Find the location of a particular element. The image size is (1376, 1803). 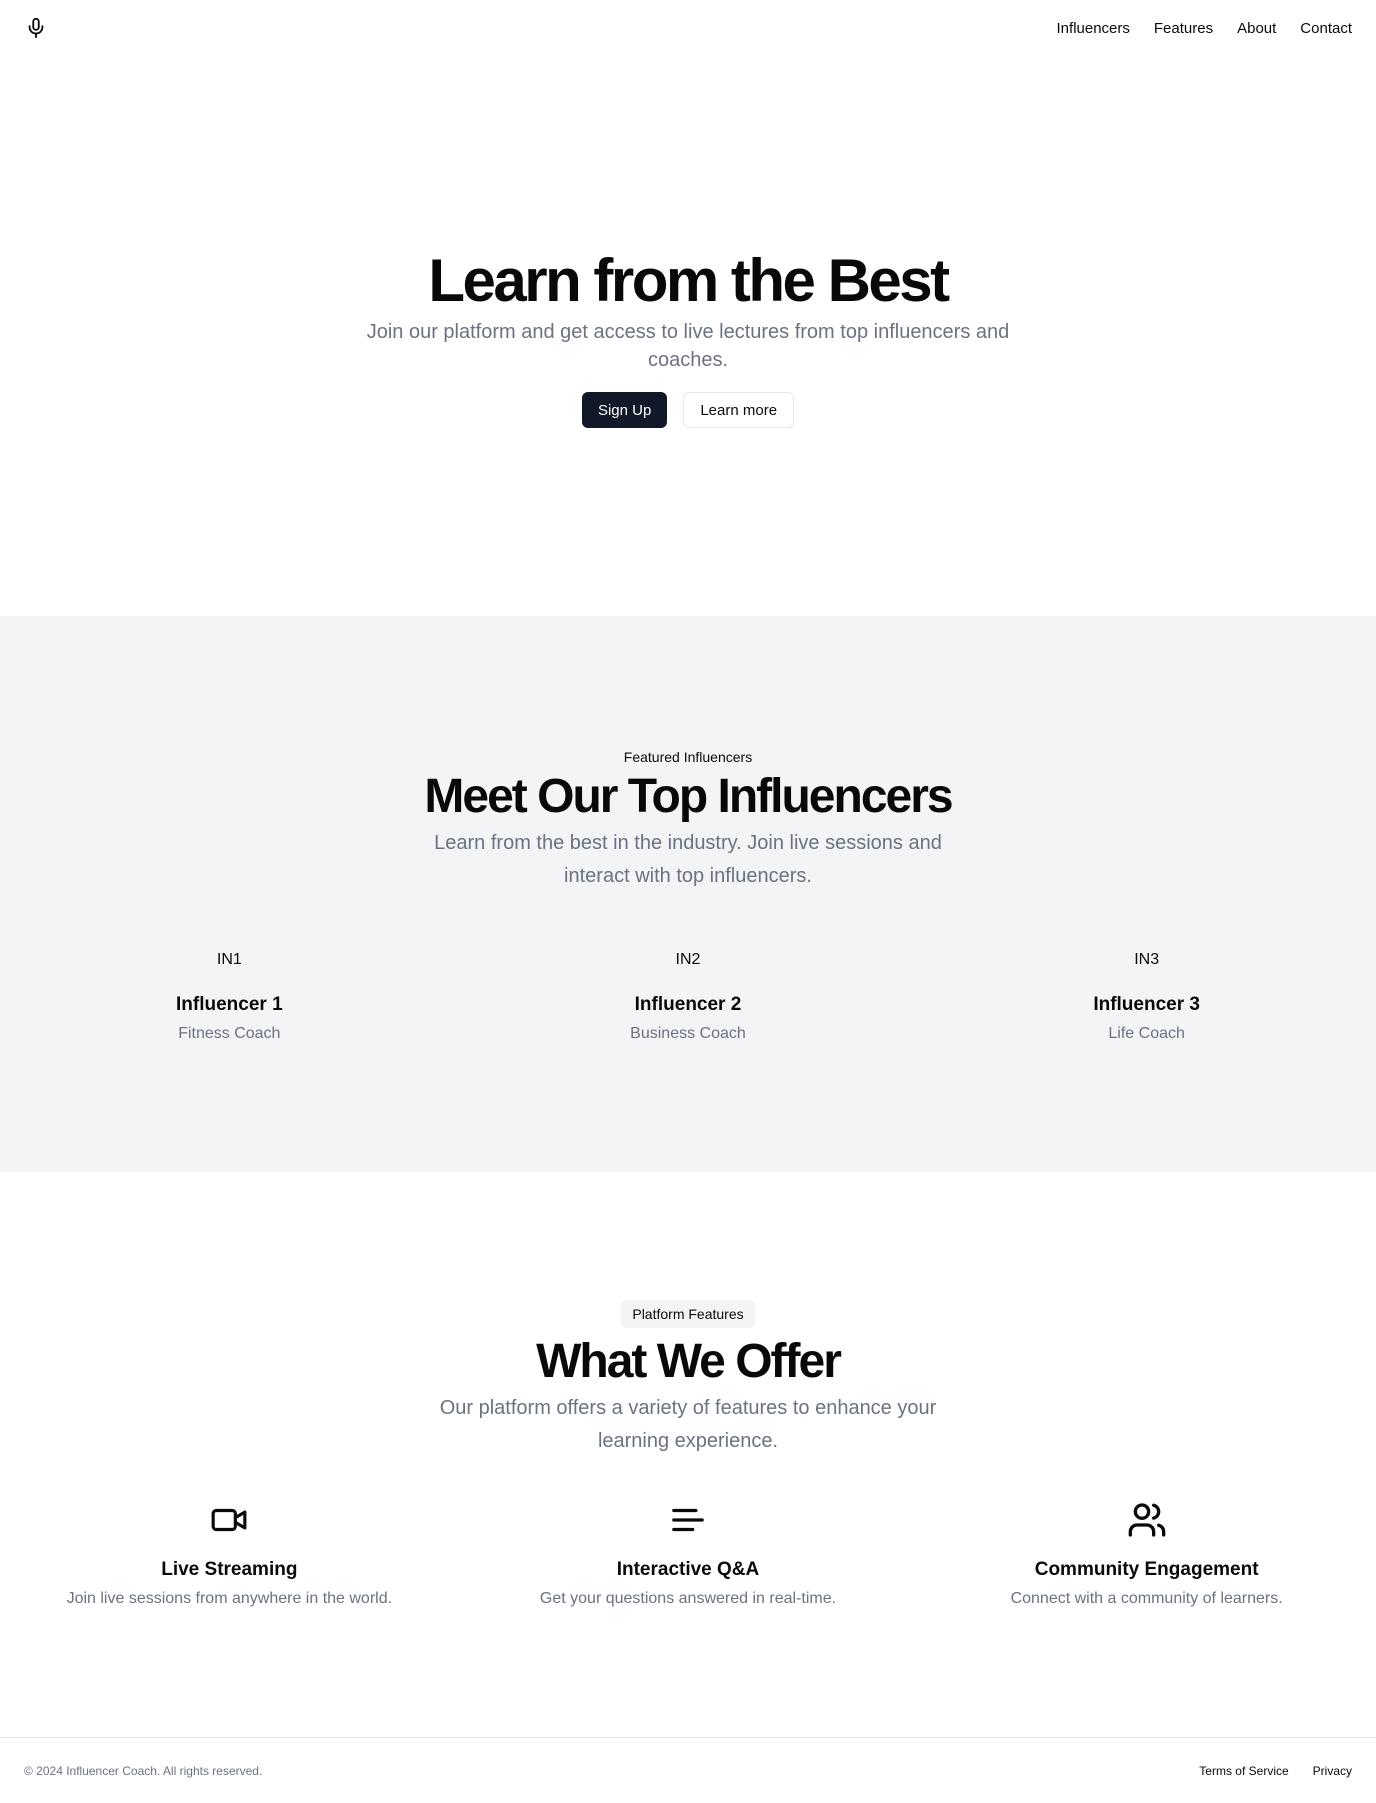

main-nav: Influencers Features About Contact is located at coordinates (1204, 28).